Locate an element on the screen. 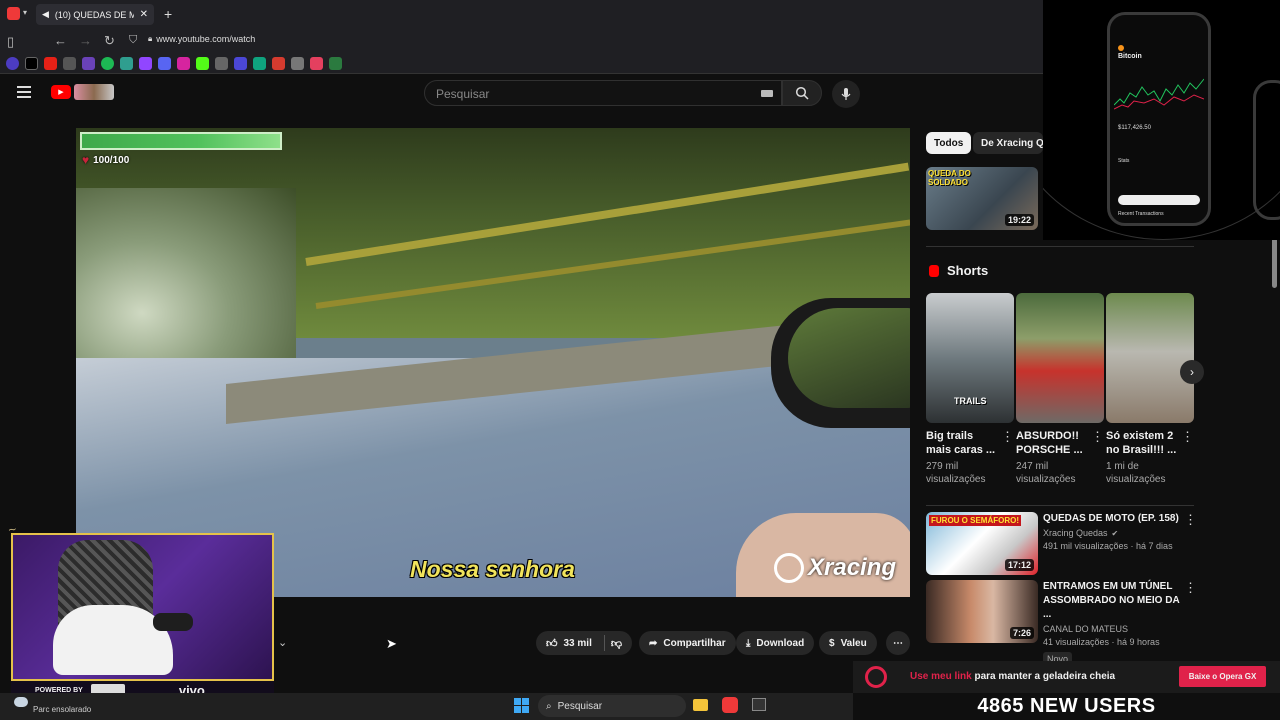 This screenshot has width=1280, height=720. more-actions-button: ⋯ is located at coordinates (898, 643).